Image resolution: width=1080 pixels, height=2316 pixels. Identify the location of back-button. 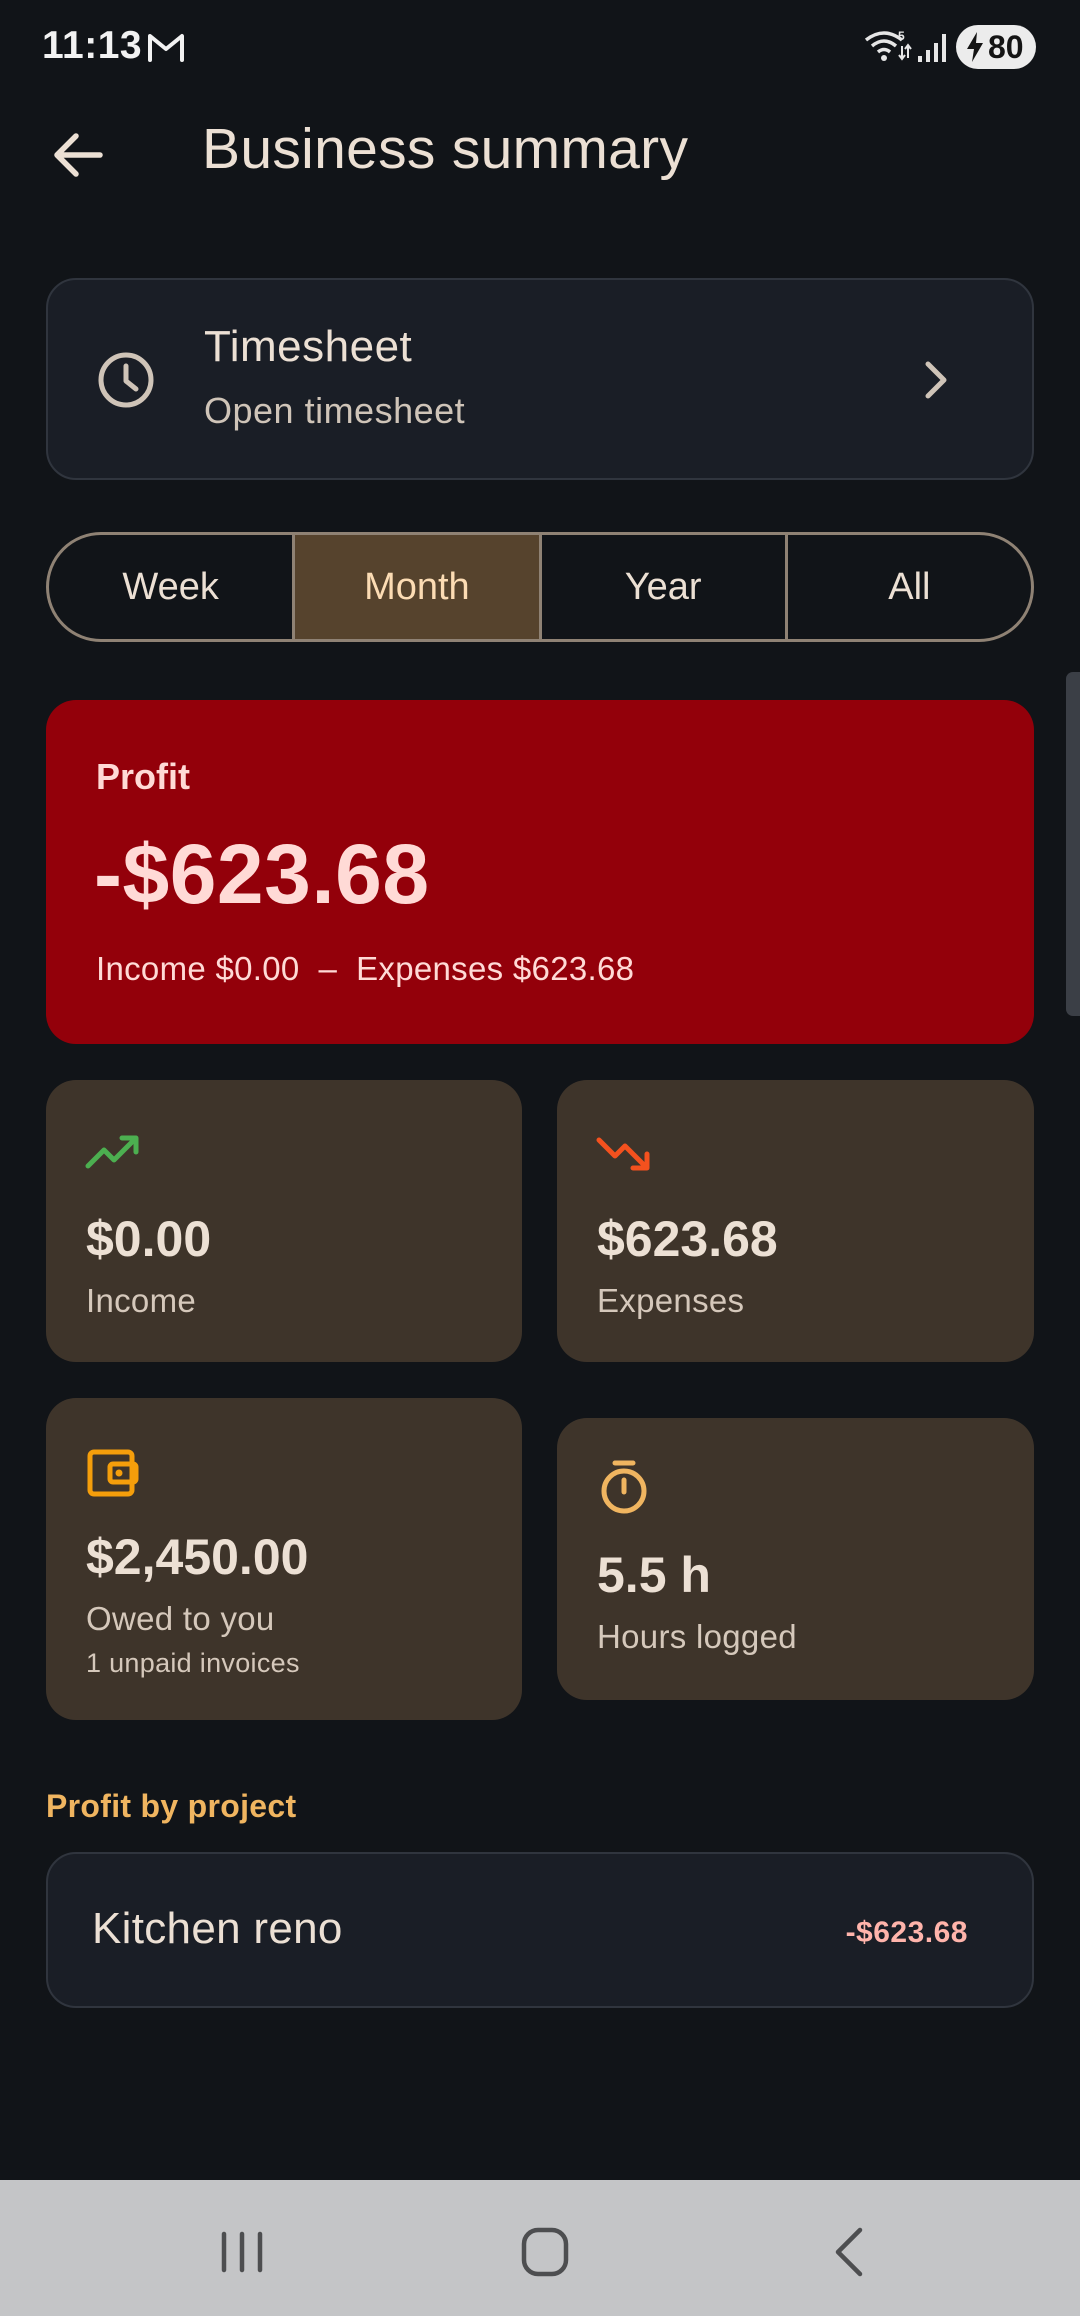
(79, 155).